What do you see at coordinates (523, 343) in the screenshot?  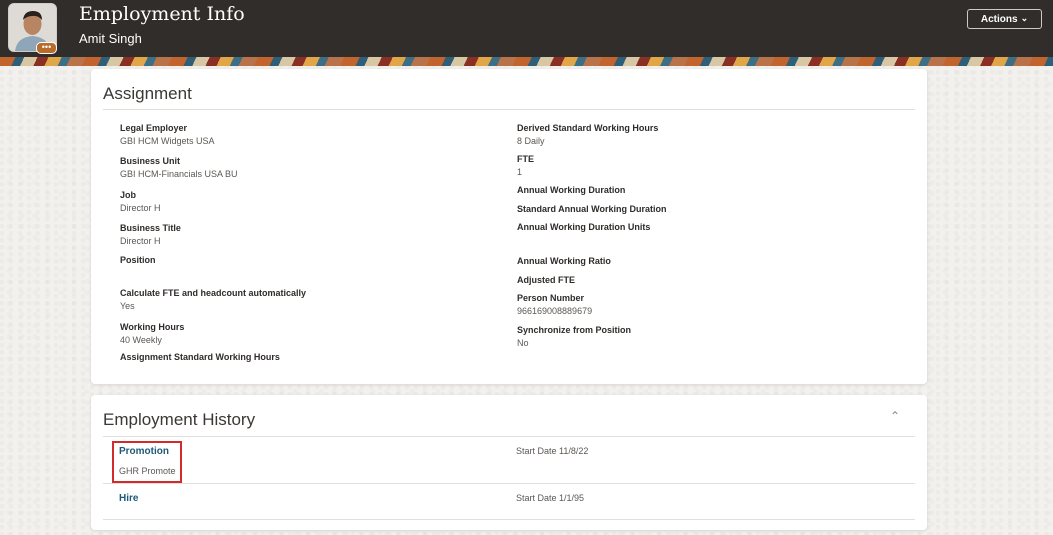 I see `field-value: No` at bounding box center [523, 343].